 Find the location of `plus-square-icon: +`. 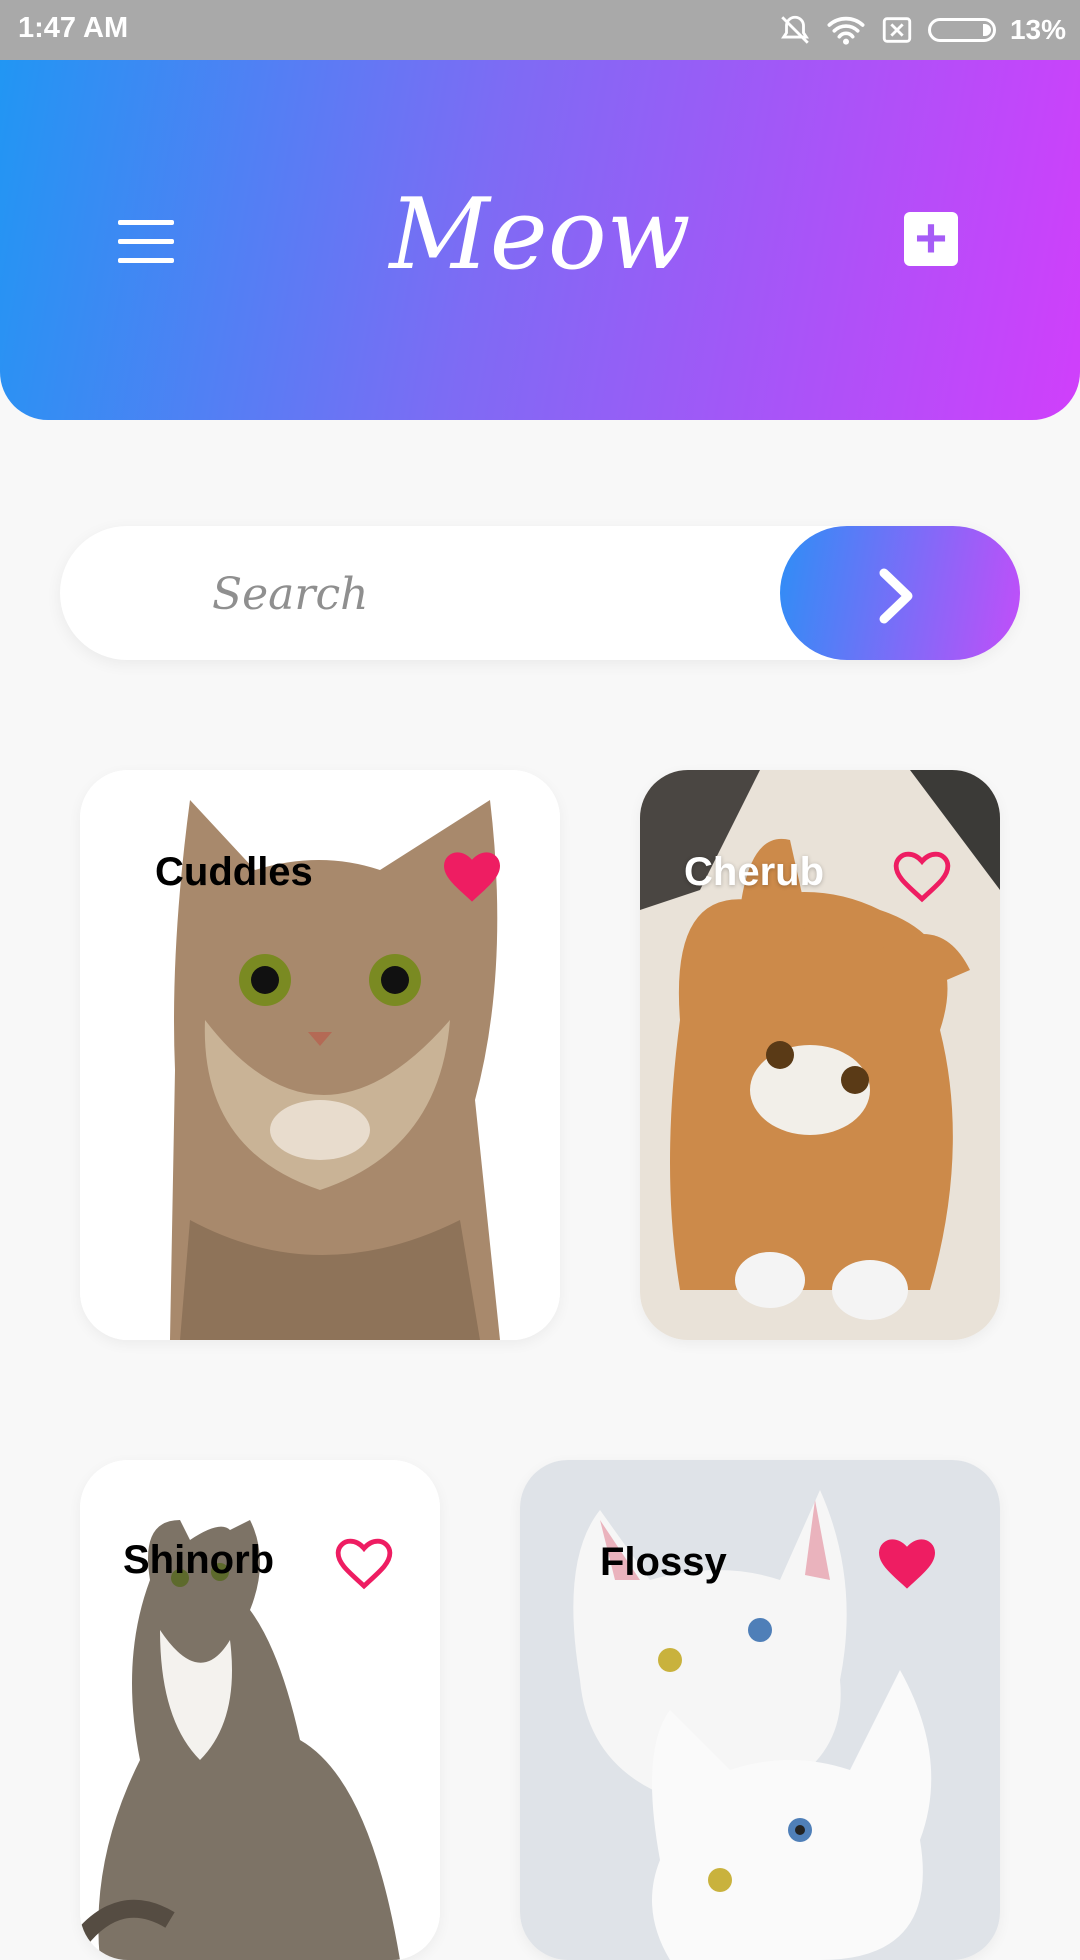

plus-square-icon: + is located at coordinates (931, 238).